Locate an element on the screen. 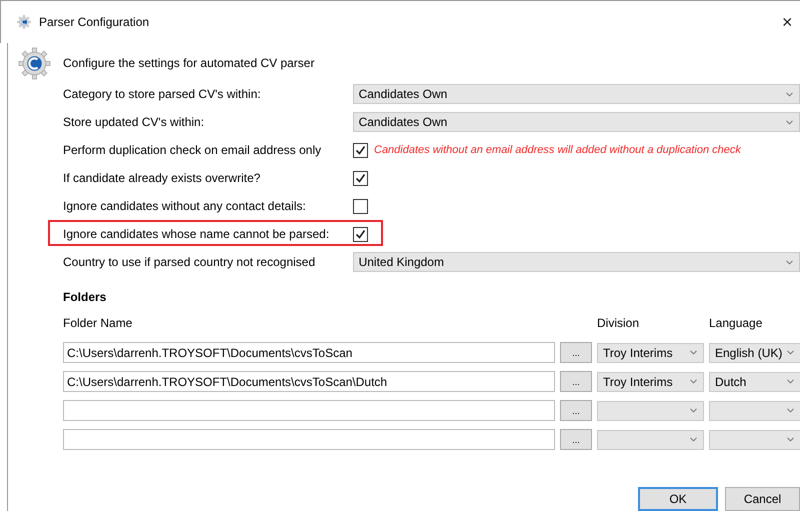  header-text: Configure the settings for automated CV parser is located at coordinates (188, 63).